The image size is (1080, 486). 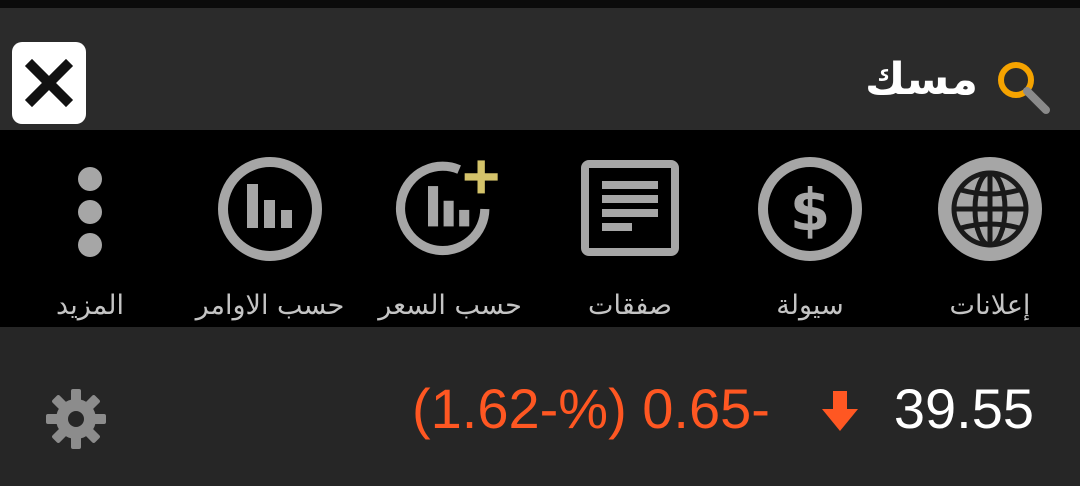 I want to click on announcements-button: إعلانات, so click(x=990, y=228).